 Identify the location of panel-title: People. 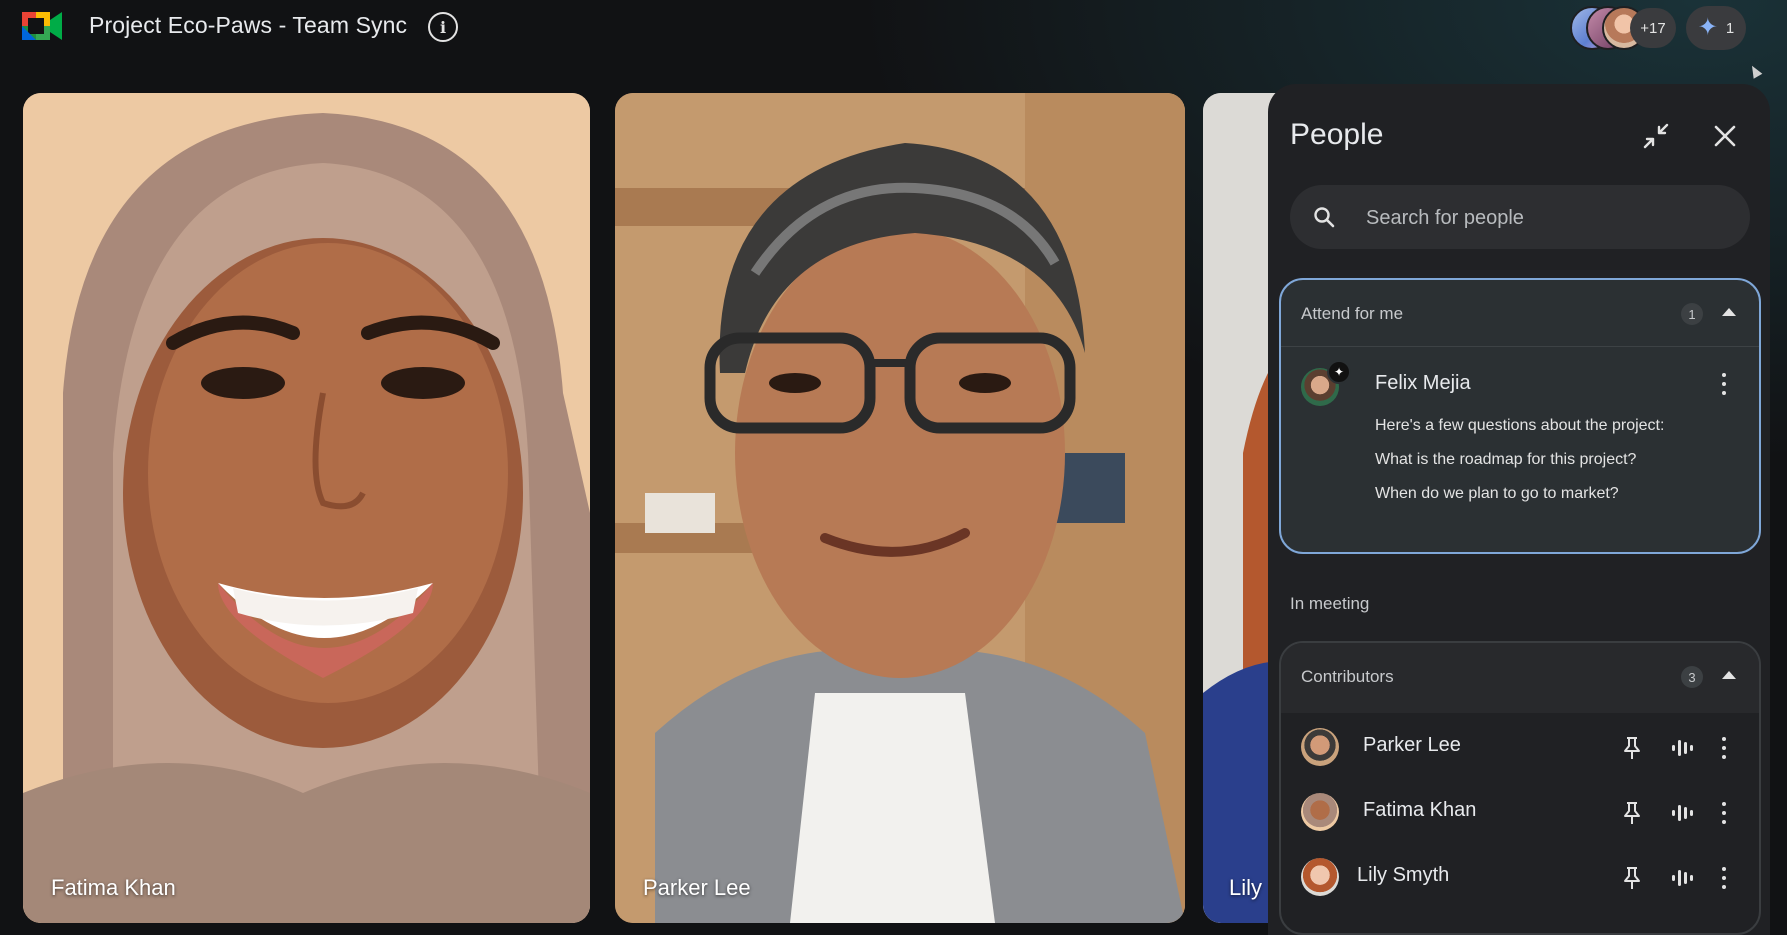
(1337, 134).